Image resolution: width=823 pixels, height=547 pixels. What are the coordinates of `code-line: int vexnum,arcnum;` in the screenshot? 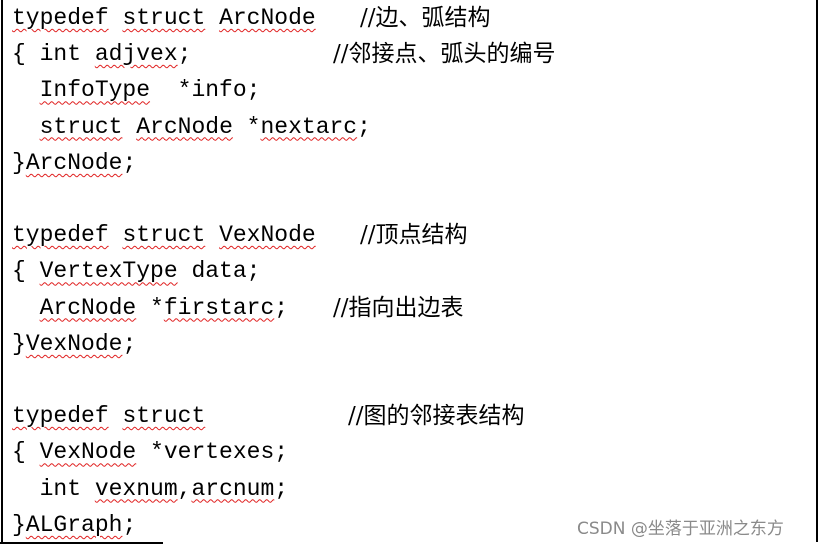 It's located at (150, 489).